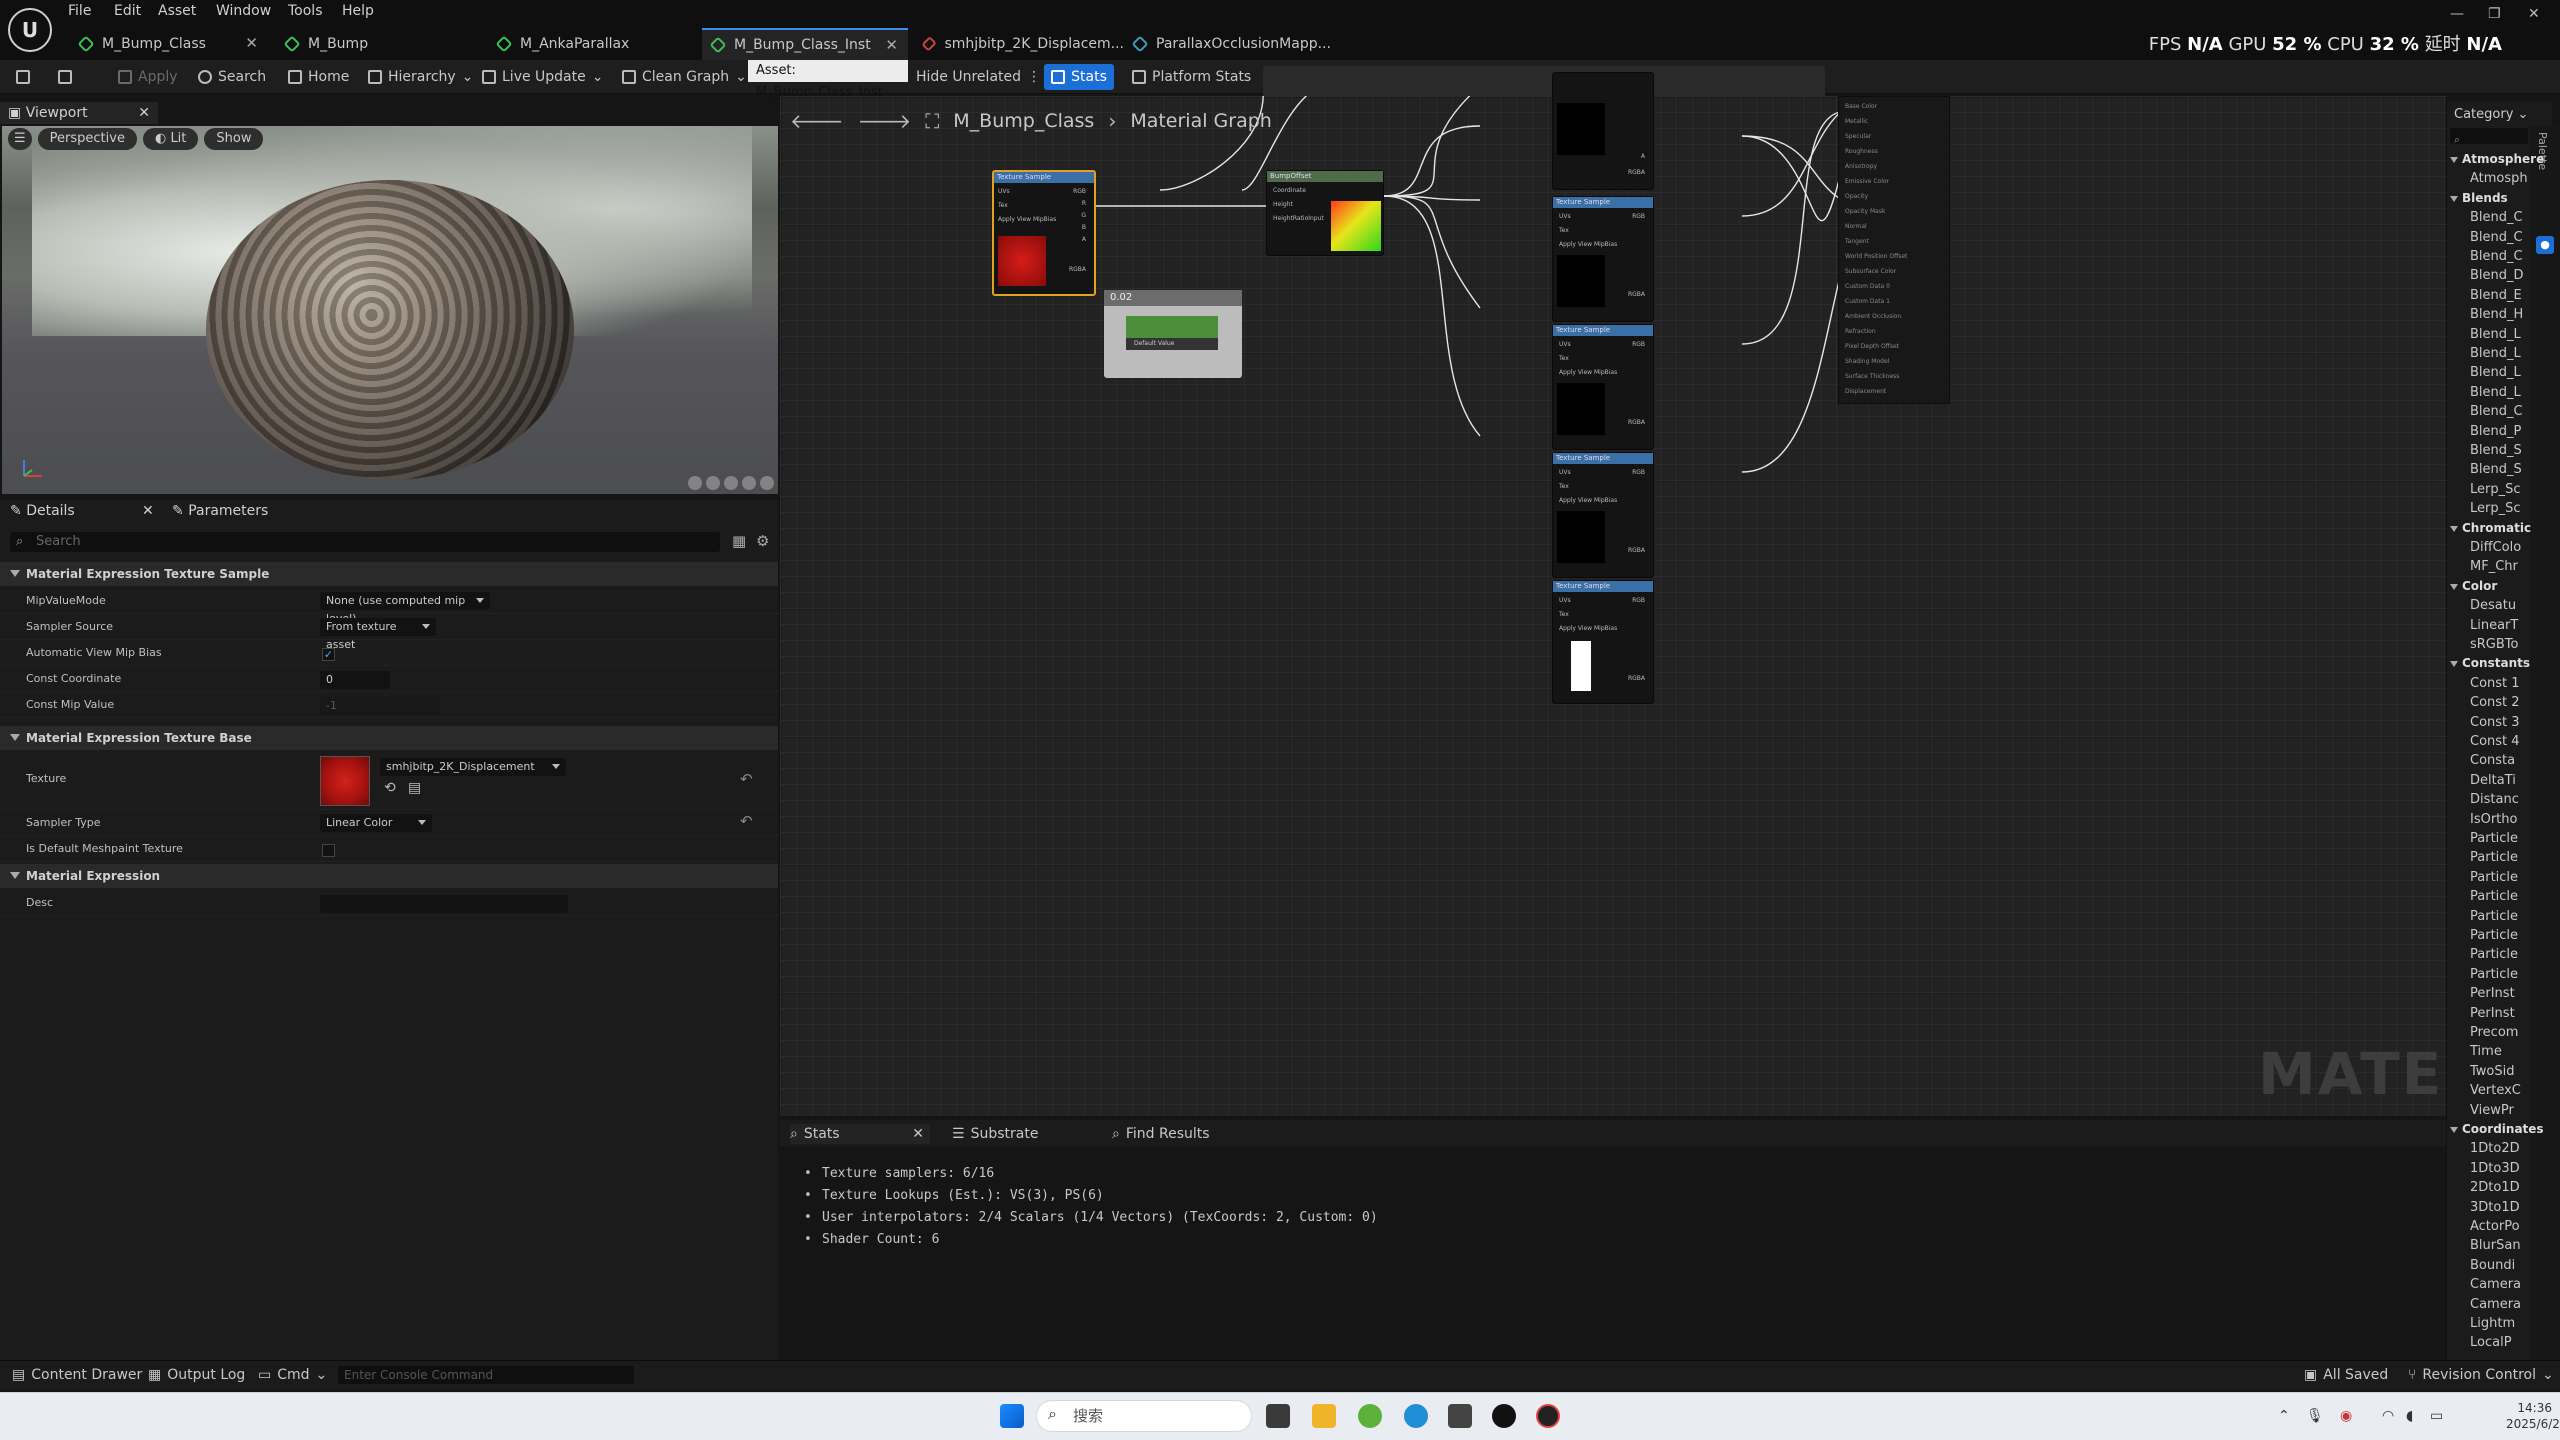  I want to click on mip-value-mode-dropdown: None (use computed mip level), so click(405, 608).